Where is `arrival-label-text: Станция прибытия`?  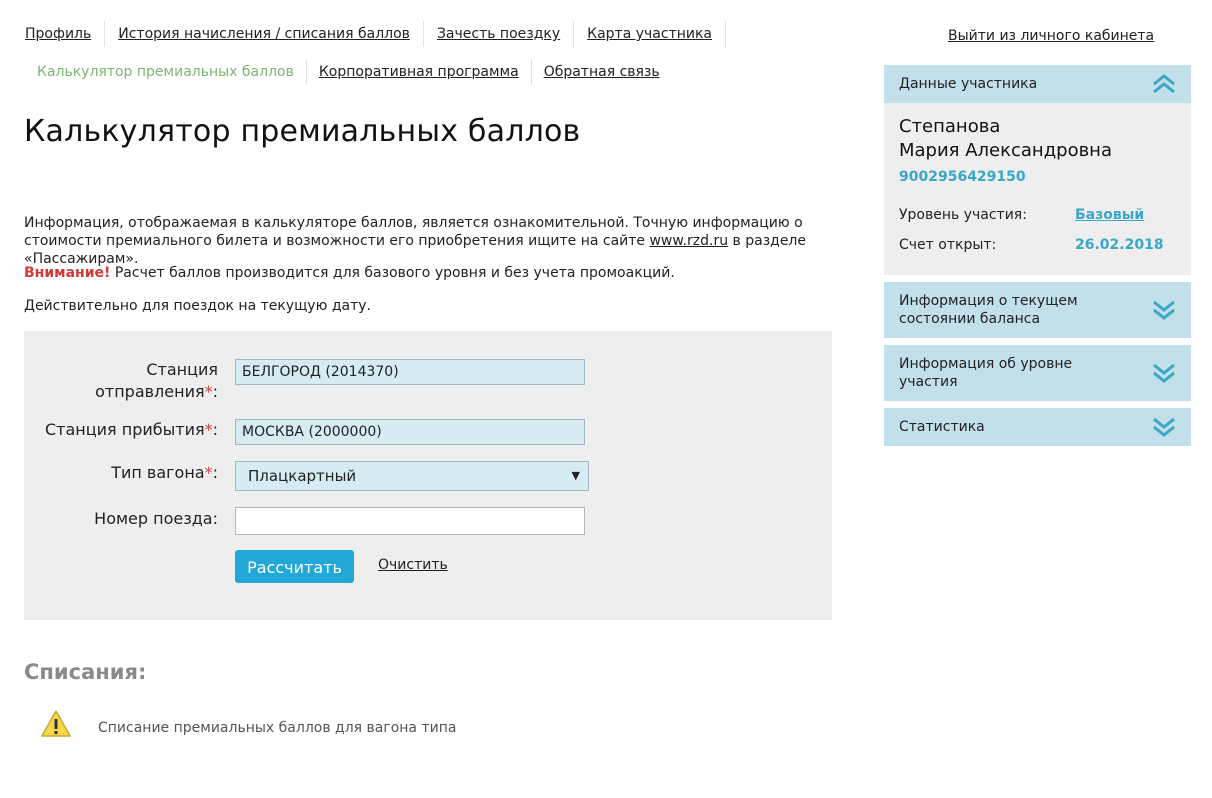
arrival-label-text: Станция прибытия is located at coordinates (124, 429).